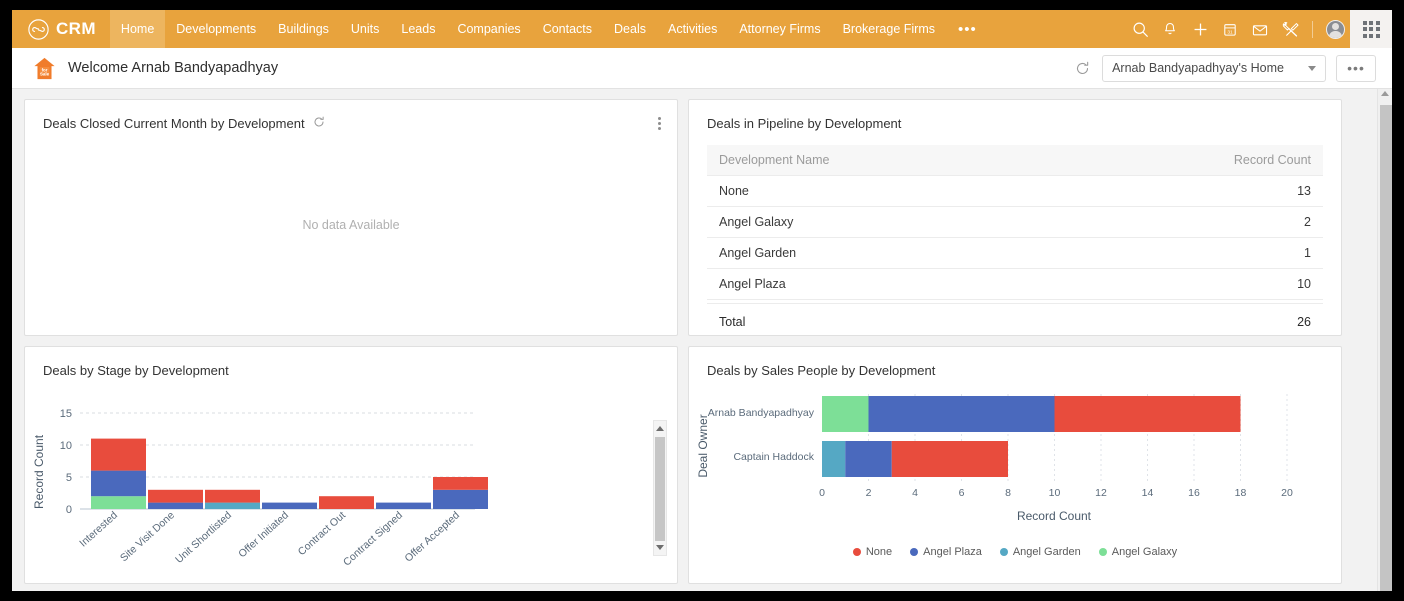  I want to click on envelope-icon, so click(1260, 29).